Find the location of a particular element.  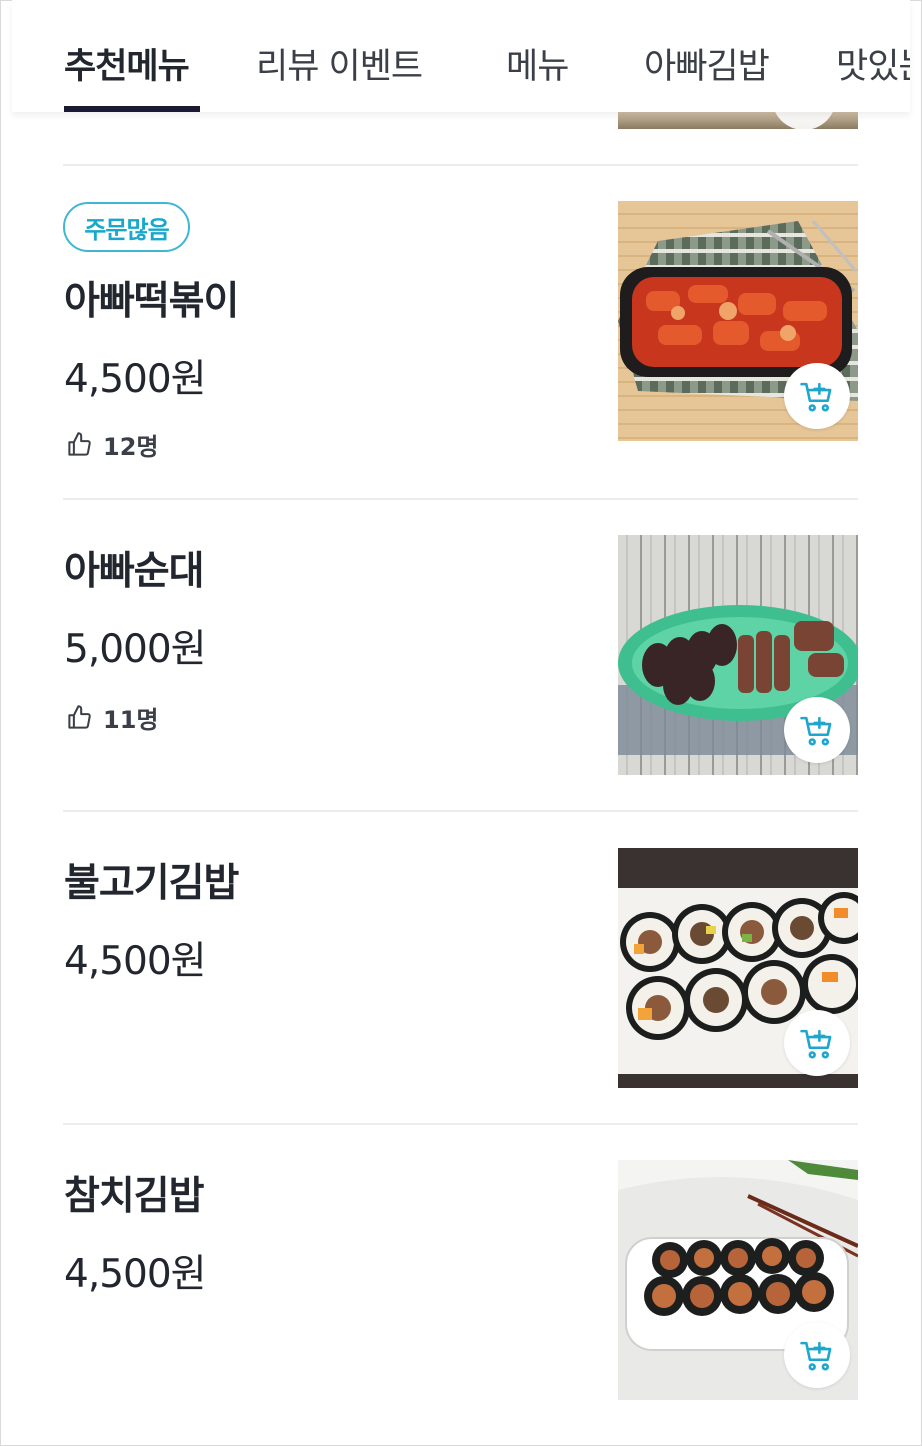

like-count: 11명 is located at coordinates (112, 718).